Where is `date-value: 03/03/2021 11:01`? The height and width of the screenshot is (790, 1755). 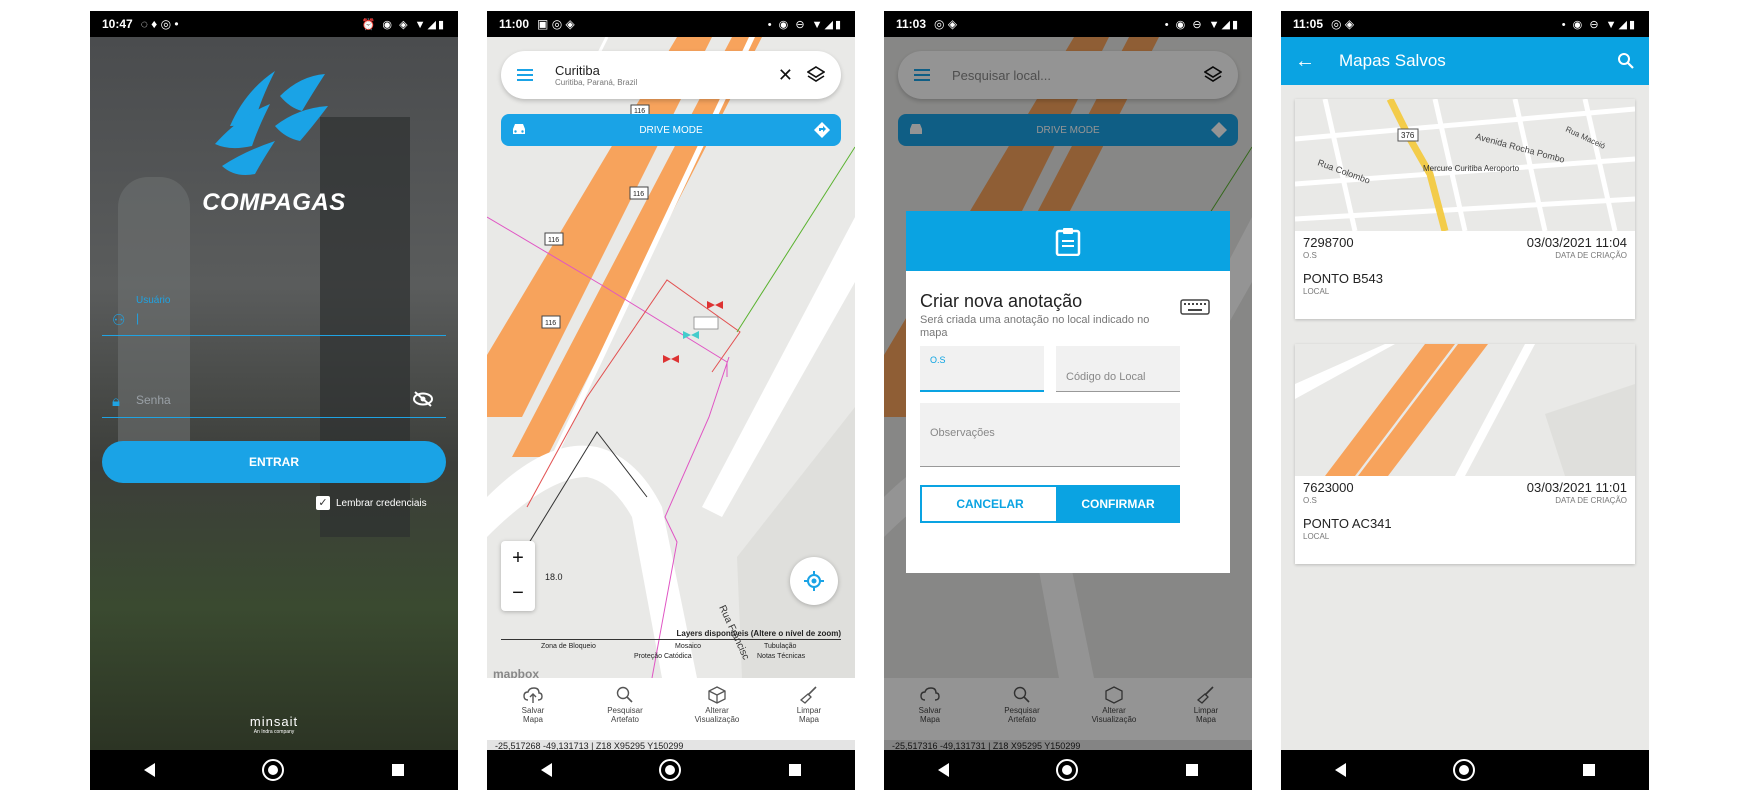 date-value: 03/03/2021 11:01 is located at coordinates (1576, 487).